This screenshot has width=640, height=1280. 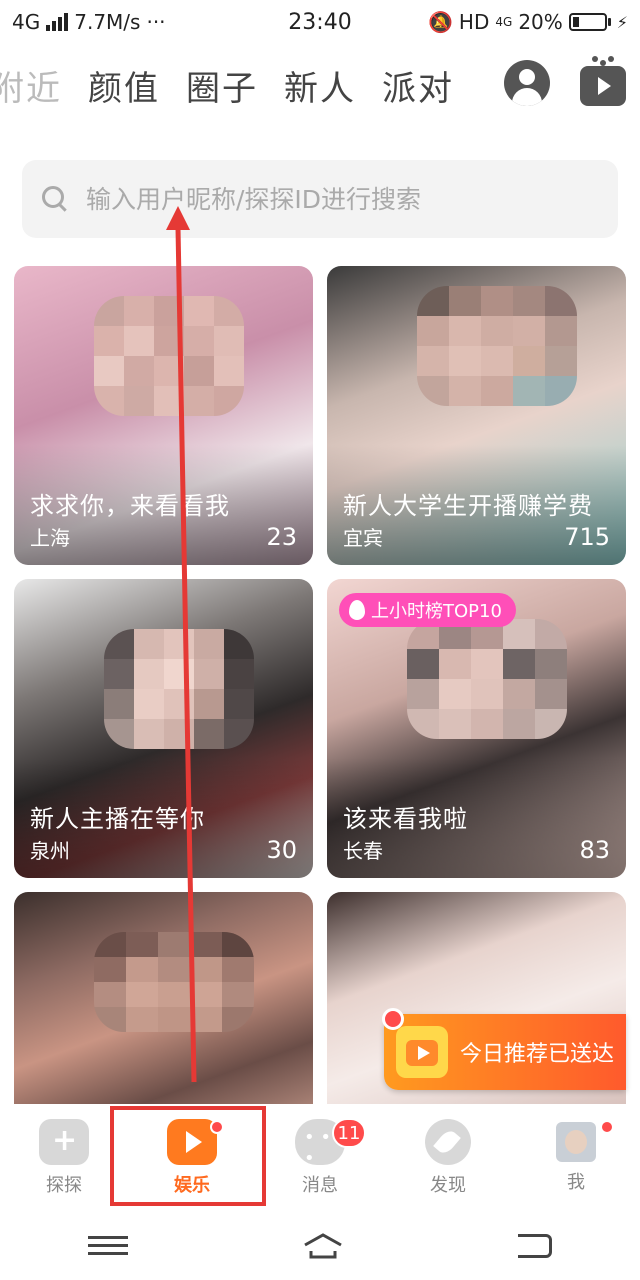 I want to click on signal-icon, so click(x=57, y=22).